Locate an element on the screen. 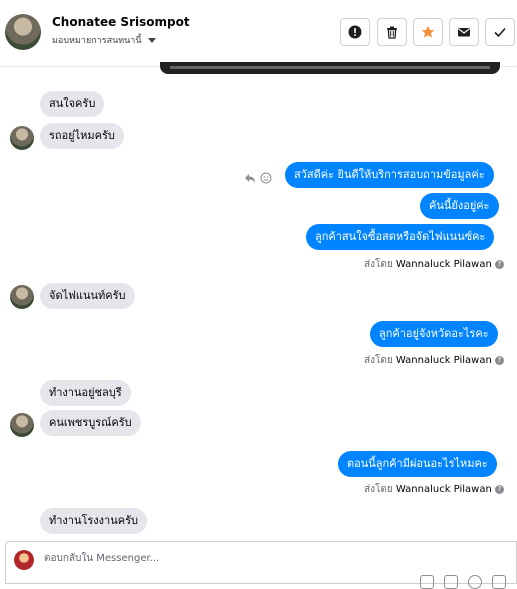  star-icon is located at coordinates (428, 31).